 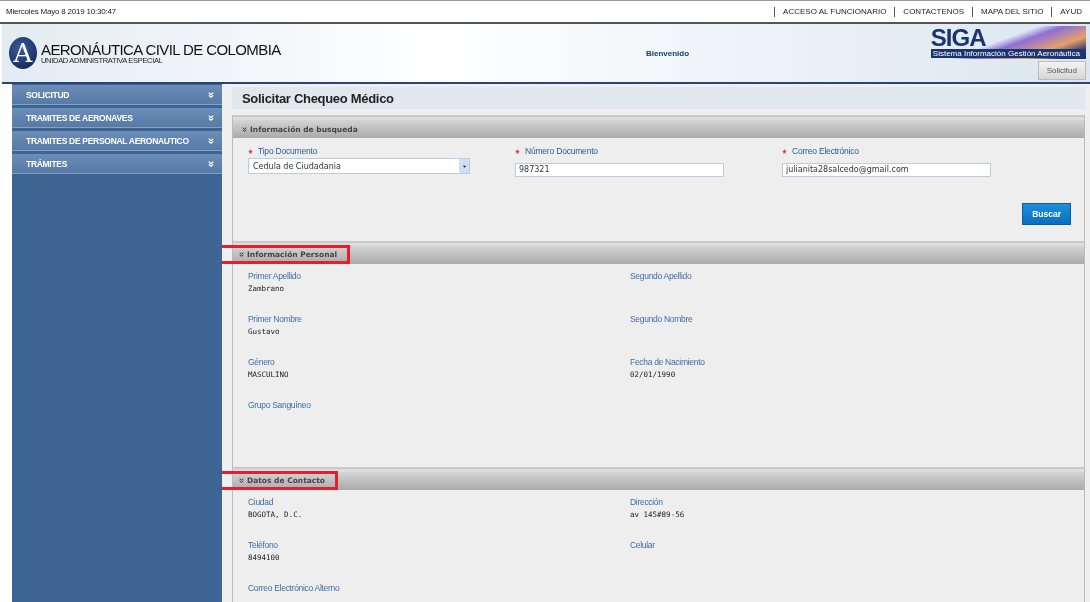 I want to click on sidebar-item: TRAMITES DE AERONAVES, so click(x=117, y=118).